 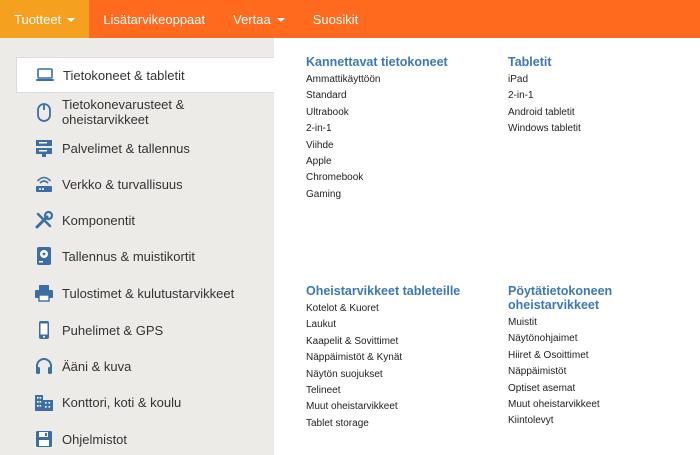 I want to click on sidebar-item-palvelimet: Palvelimet & tallennus, so click(x=145, y=148).